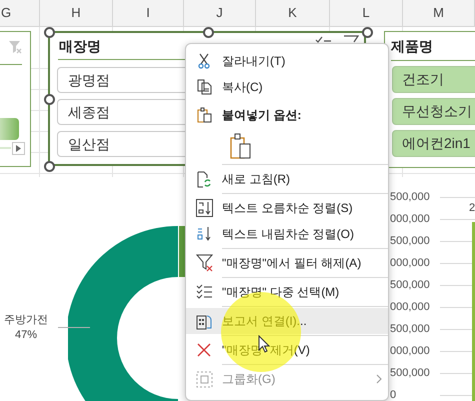 Image resolution: width=475 pixels, height=401 pixels. I want to click on menu-item: "매장명" 다중 선택(M), so click(287, 292).